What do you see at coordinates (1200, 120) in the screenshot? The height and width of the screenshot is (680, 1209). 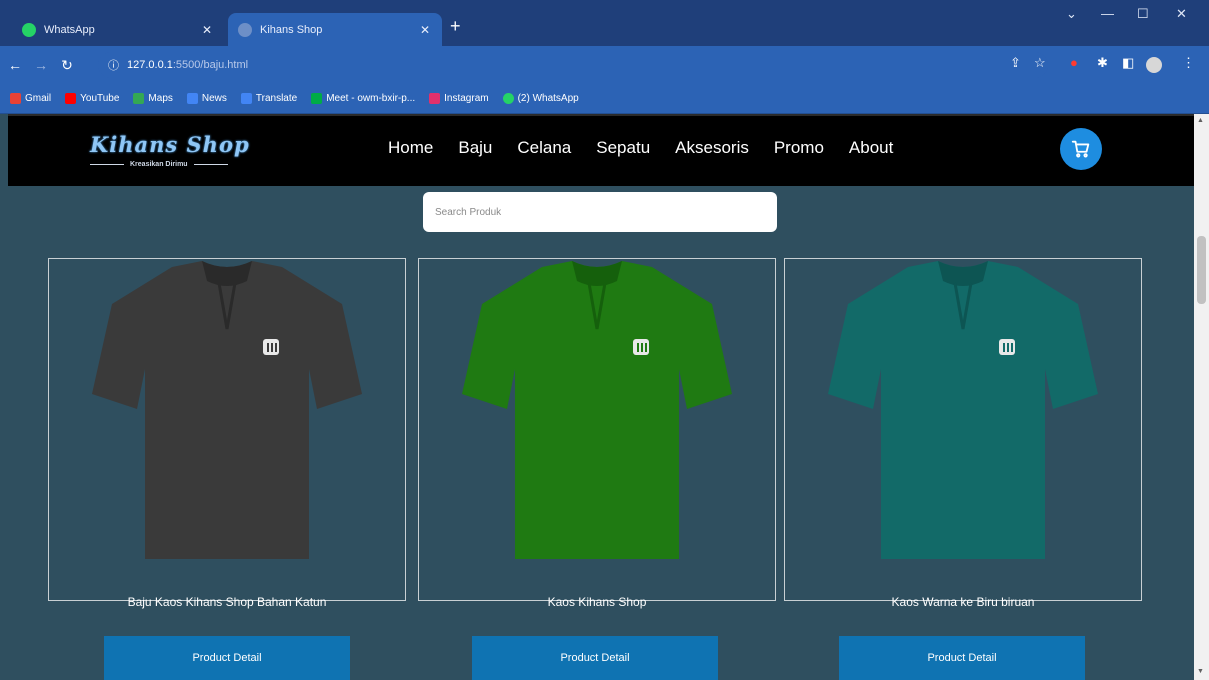 I see `scroll-up-arrow-icon: ▲` at bounding box center [1200, 120].